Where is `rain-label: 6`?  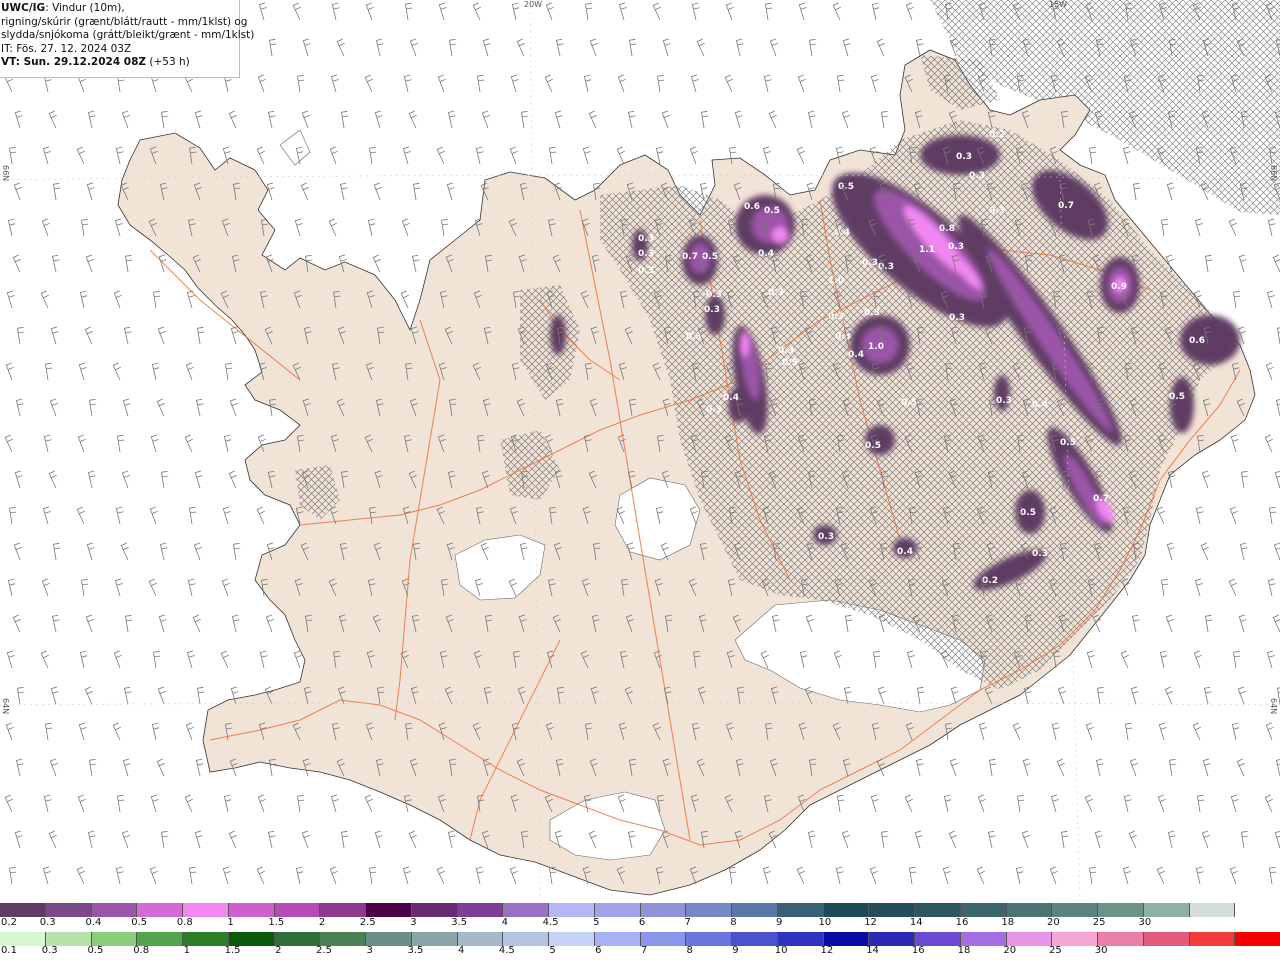 rain-label: 6 is located at coordinates (598, 950).